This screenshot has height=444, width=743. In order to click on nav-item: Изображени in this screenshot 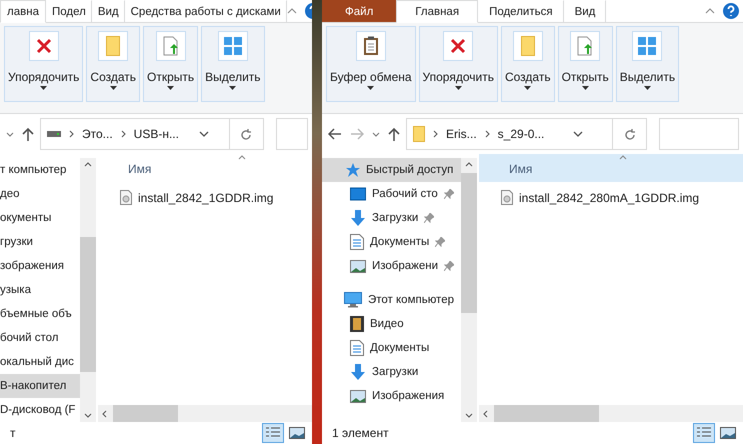, I will do `click(391, 266)`.